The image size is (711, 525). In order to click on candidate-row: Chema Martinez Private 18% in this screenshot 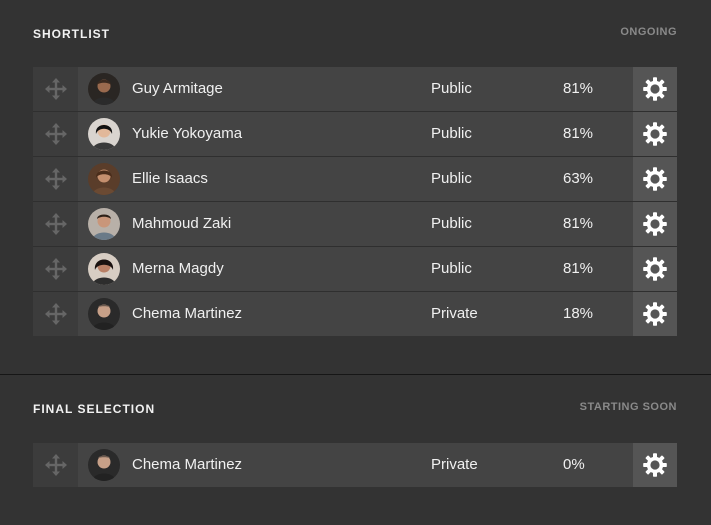, I will do `click(355, 314)`.